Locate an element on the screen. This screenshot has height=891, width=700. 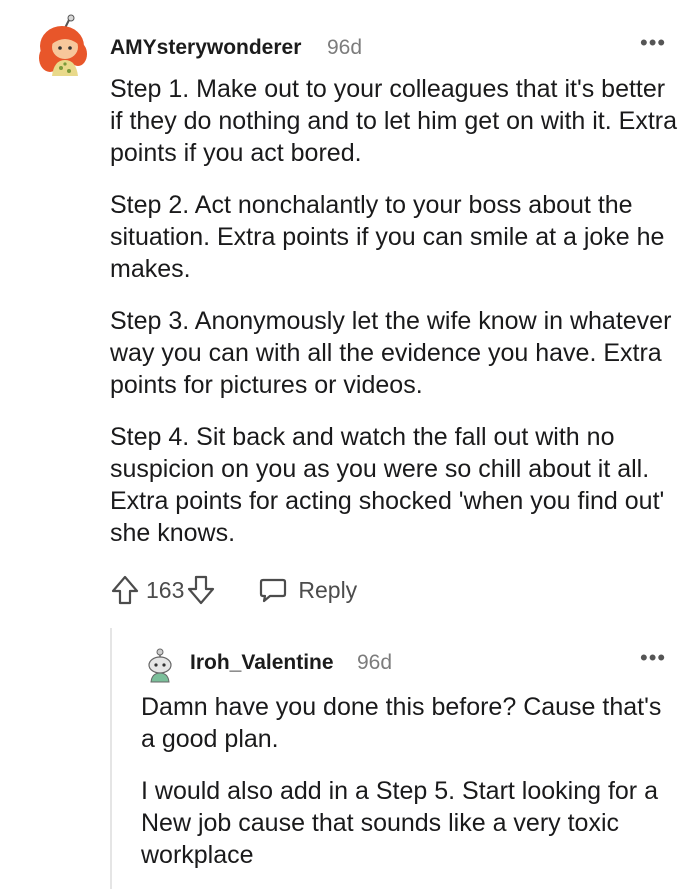
vote-count: 163 is located at coordinates (165, 589).